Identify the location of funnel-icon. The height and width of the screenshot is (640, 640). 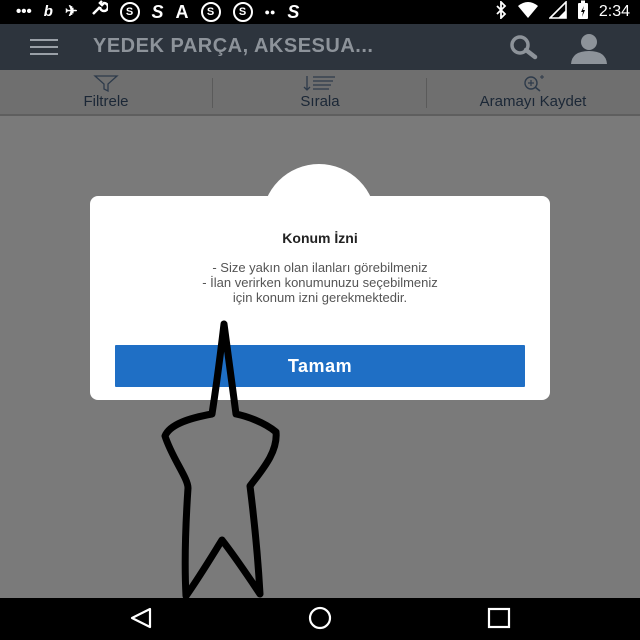
(106, 81).